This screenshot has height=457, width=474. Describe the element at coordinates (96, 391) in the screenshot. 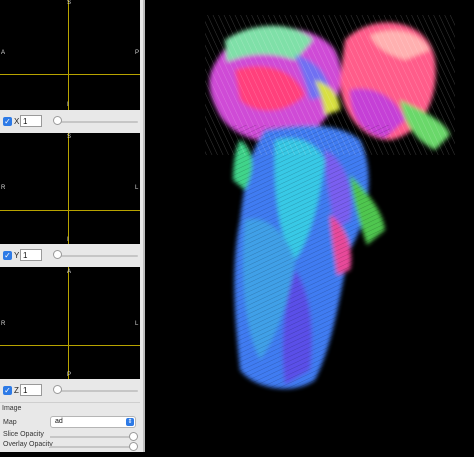

I see `z-slice-slider-track` at that location.